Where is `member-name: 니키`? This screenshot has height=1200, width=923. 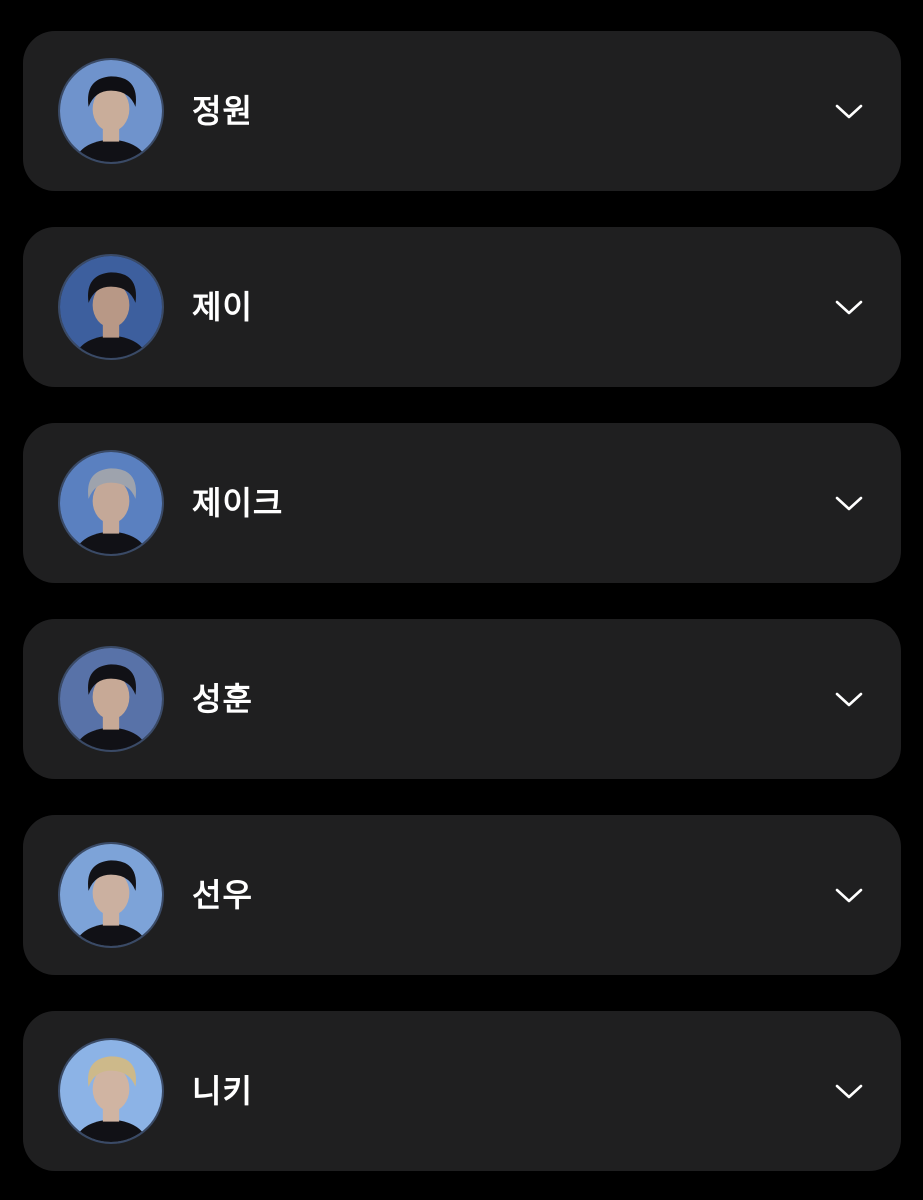 member-name: 니키 is located at coordinates (222, 1091).